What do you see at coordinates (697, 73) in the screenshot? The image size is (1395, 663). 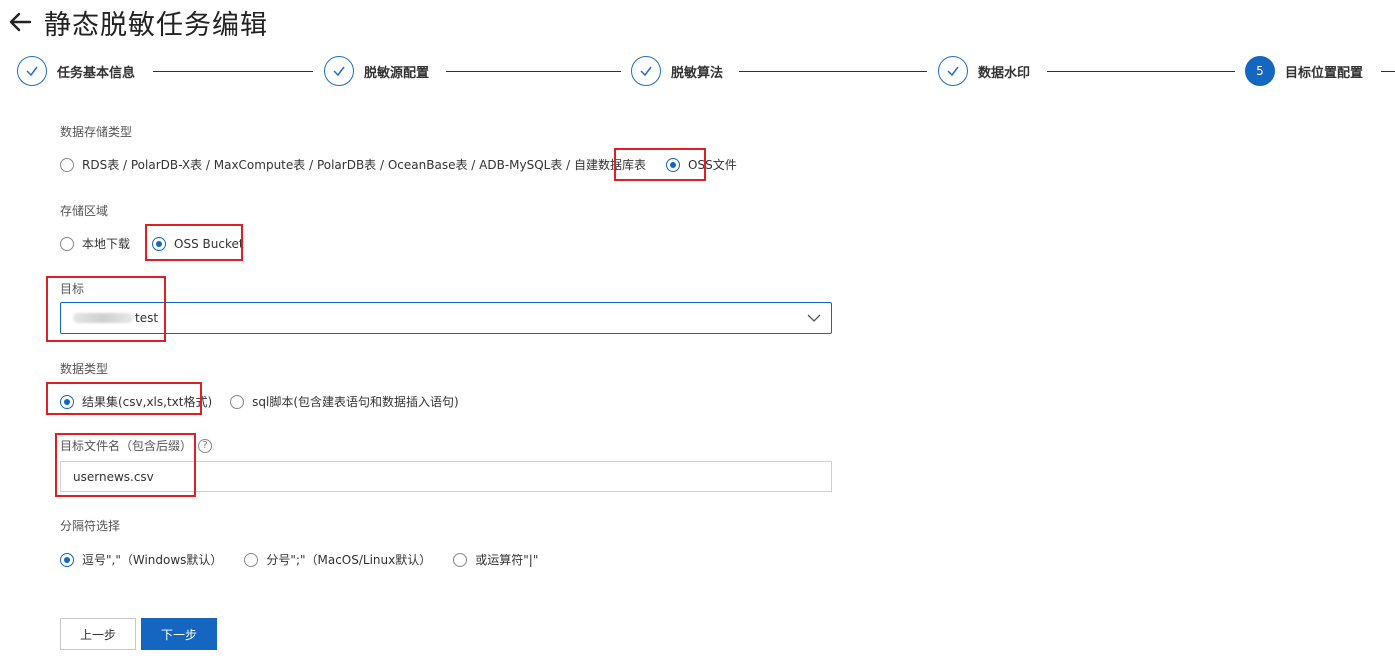 I see `step-label: 脱敏算法` at bounding box center [697, 73].